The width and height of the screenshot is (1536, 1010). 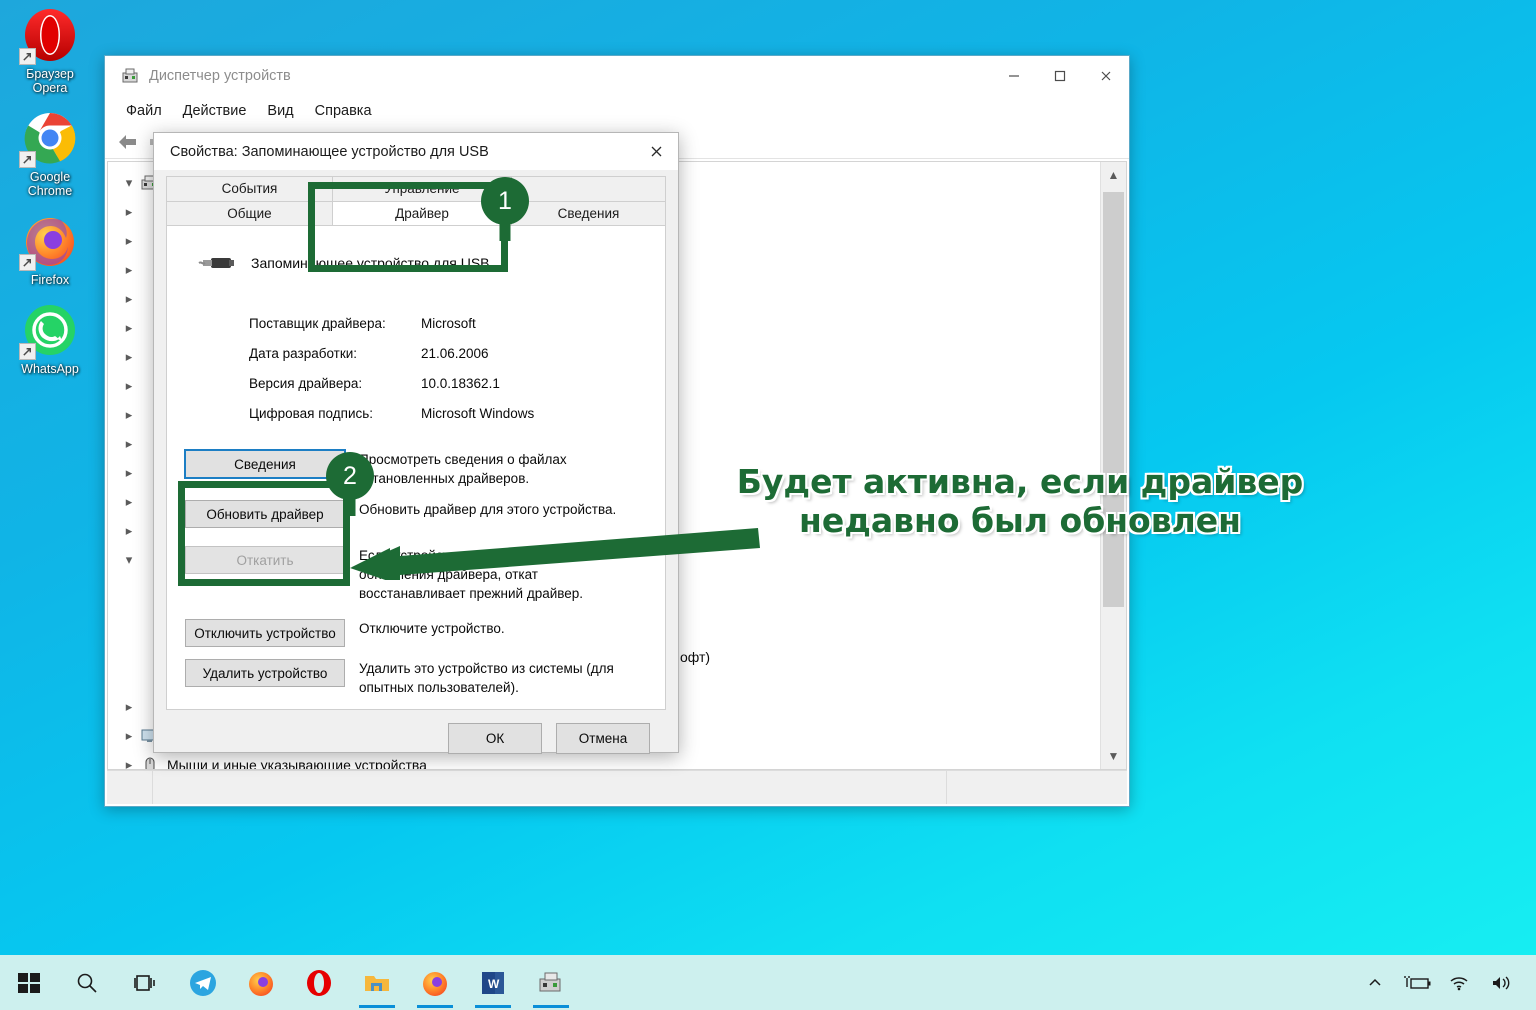 I want to click on desktop-icon-whatsapp: WhatsApp, so click(x=50, y=338).